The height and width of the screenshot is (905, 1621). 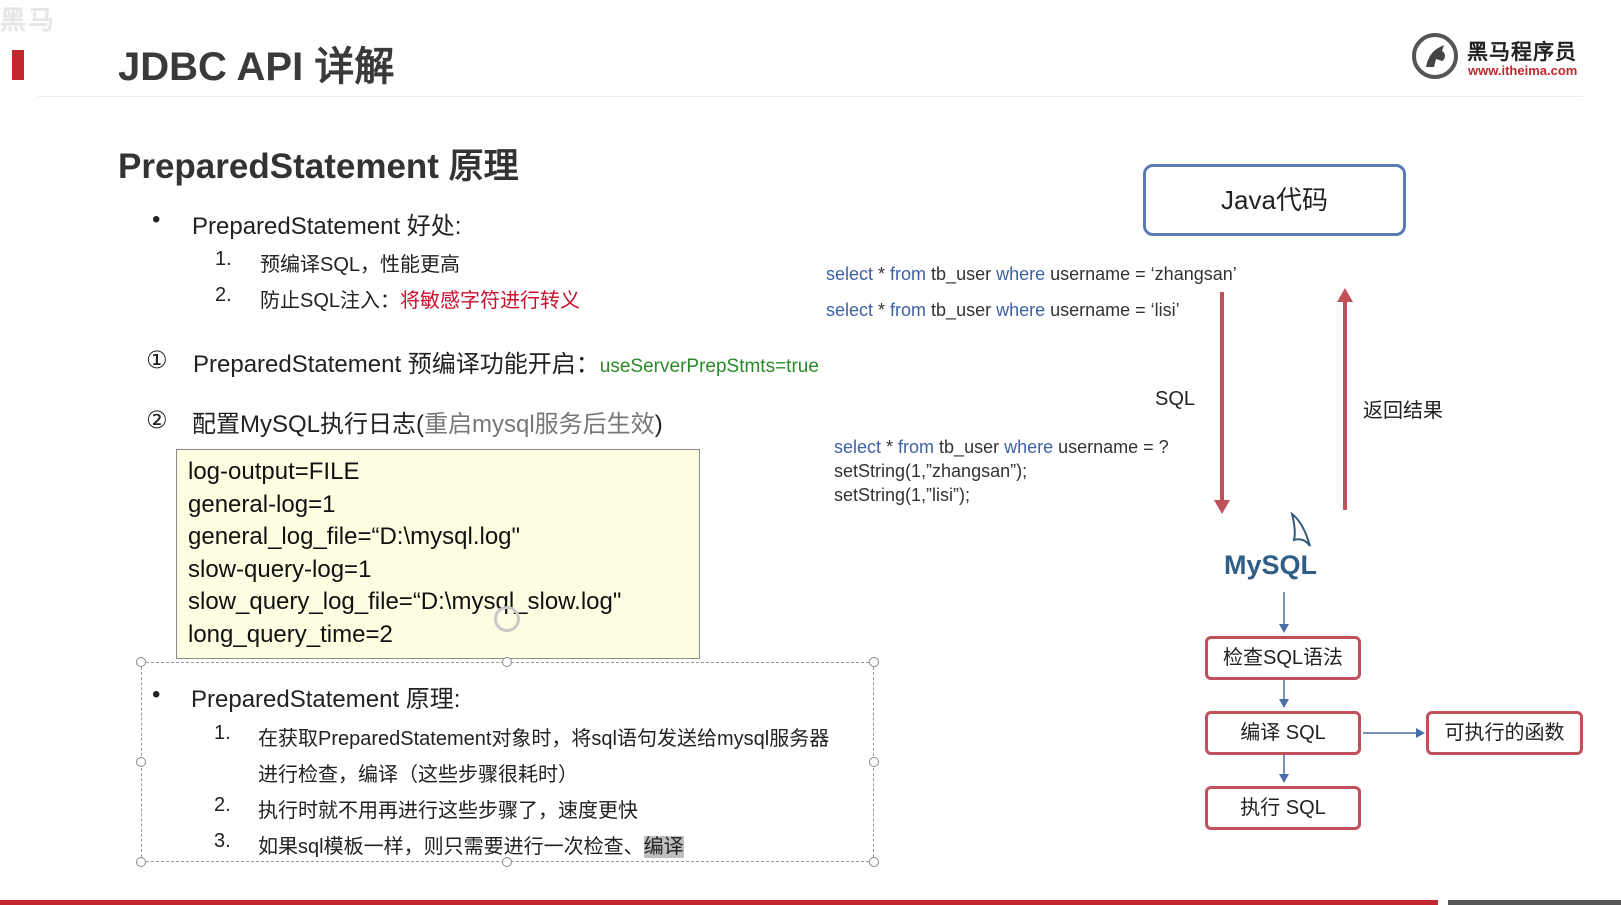 What do you see at coordinates (1283, 658) in the screenshot?
I see `check-sql-box: 检查SQL语法` at bounding box center [1283, 658].